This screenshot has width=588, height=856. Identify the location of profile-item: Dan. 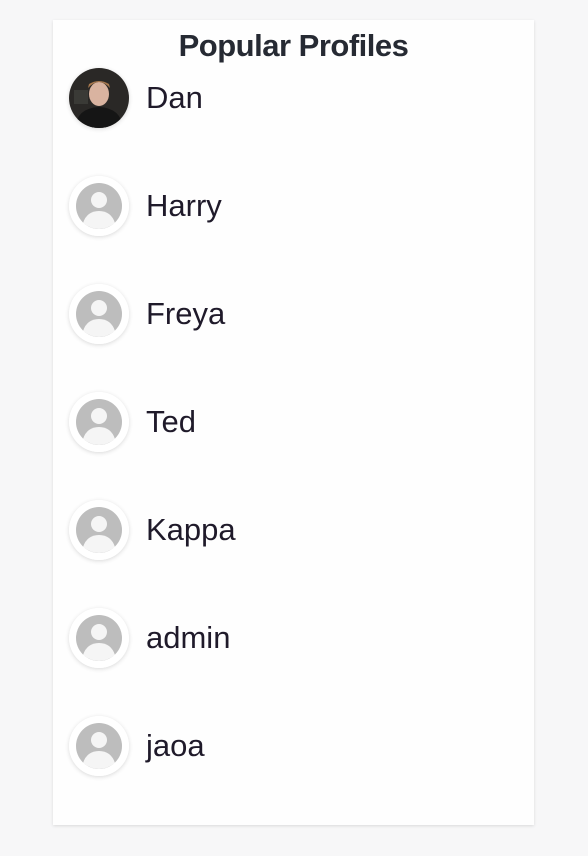
(136, 98).